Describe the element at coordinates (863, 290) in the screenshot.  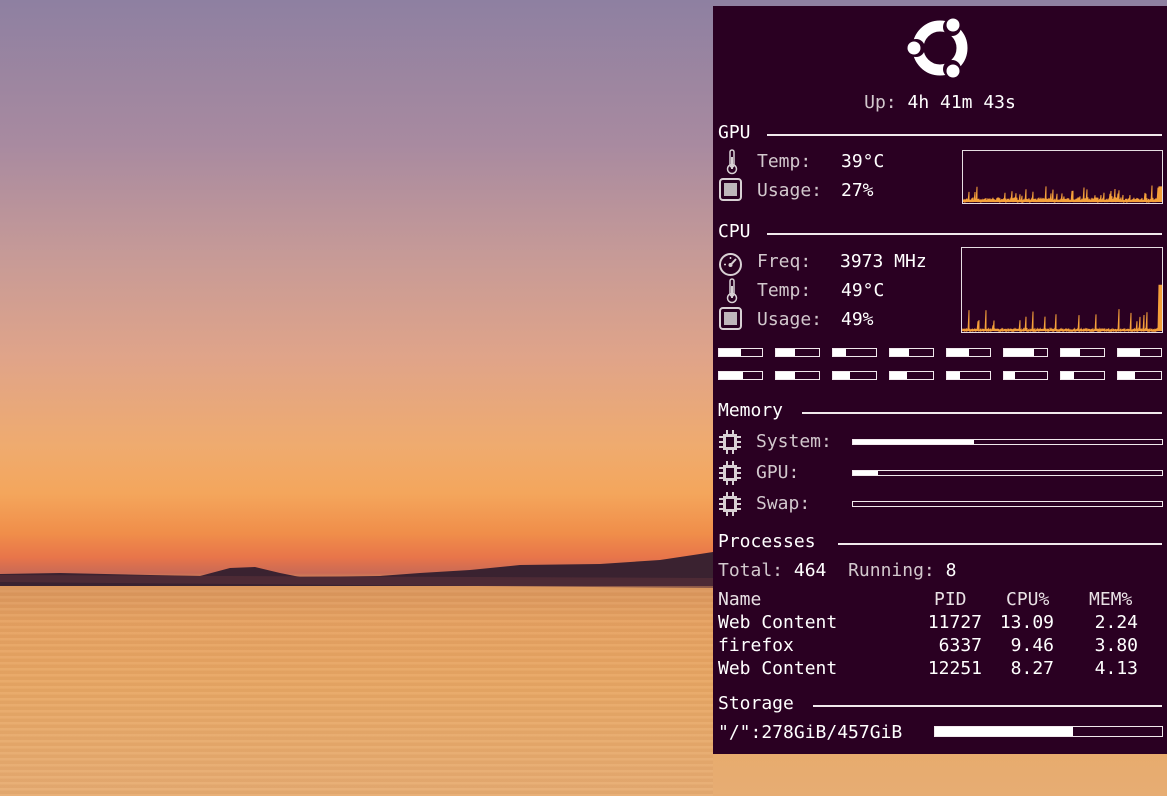
I see `cpu-temp-value: 49°C` at that location.